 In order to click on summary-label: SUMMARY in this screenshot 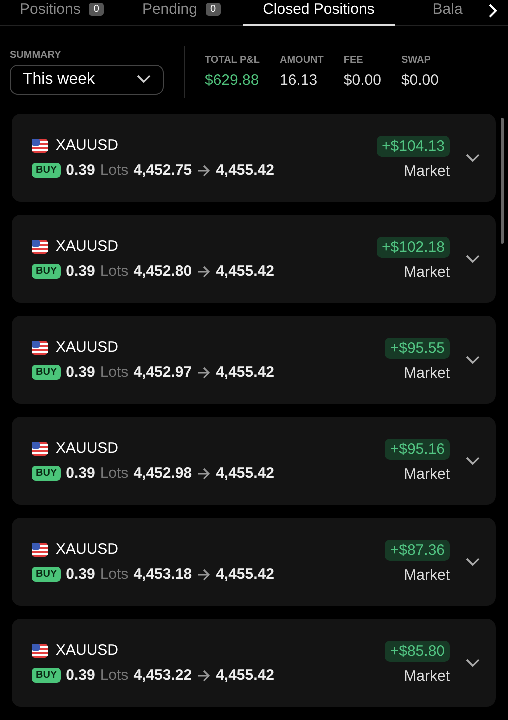, I will do `click(36, 55)`.